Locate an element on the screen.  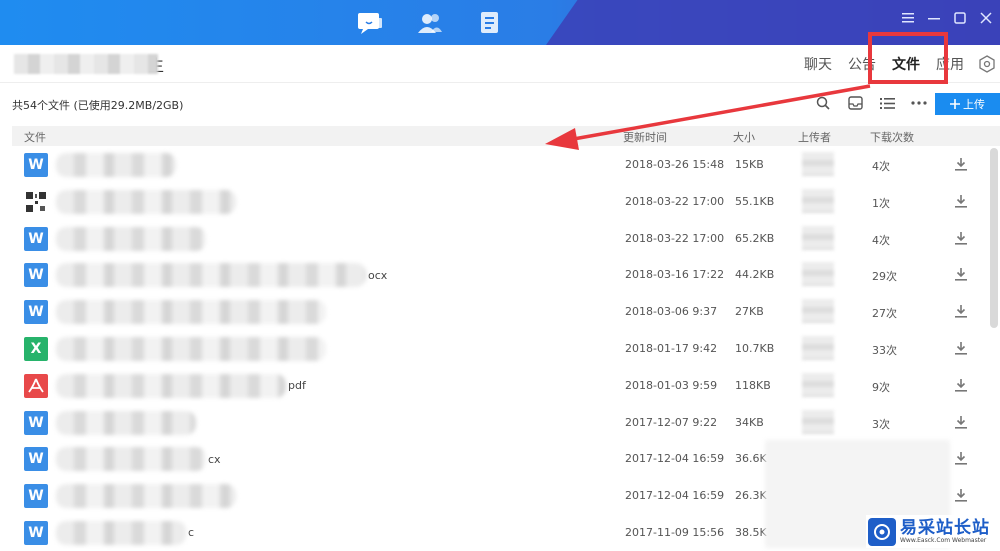
list-view-icon is located at coordinates (887, 103).